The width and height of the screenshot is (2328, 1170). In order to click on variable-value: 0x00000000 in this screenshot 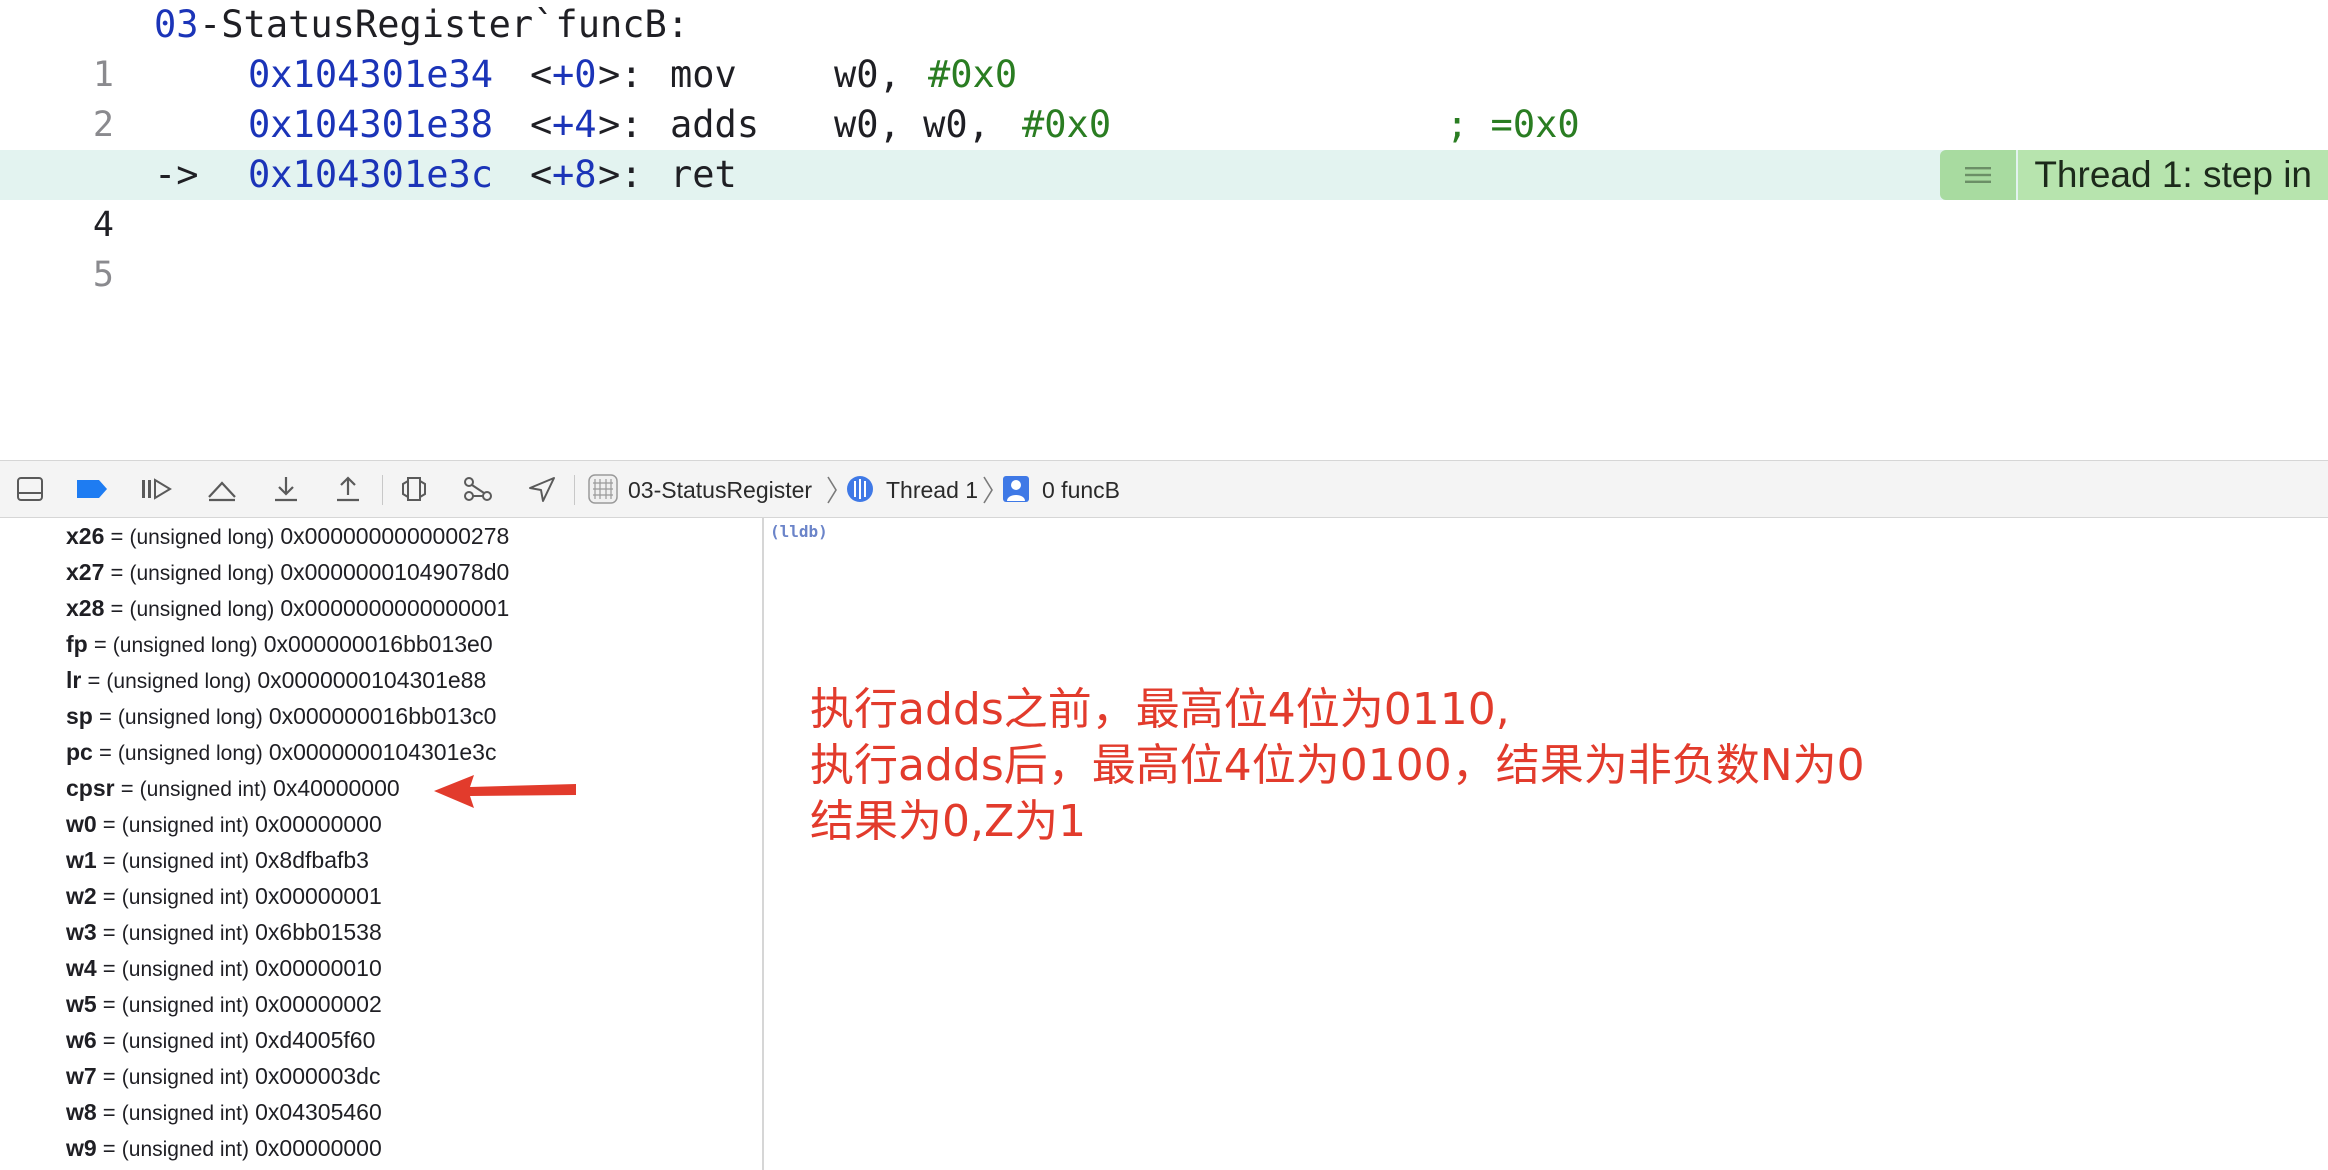, I will do `click(318, 824)`.